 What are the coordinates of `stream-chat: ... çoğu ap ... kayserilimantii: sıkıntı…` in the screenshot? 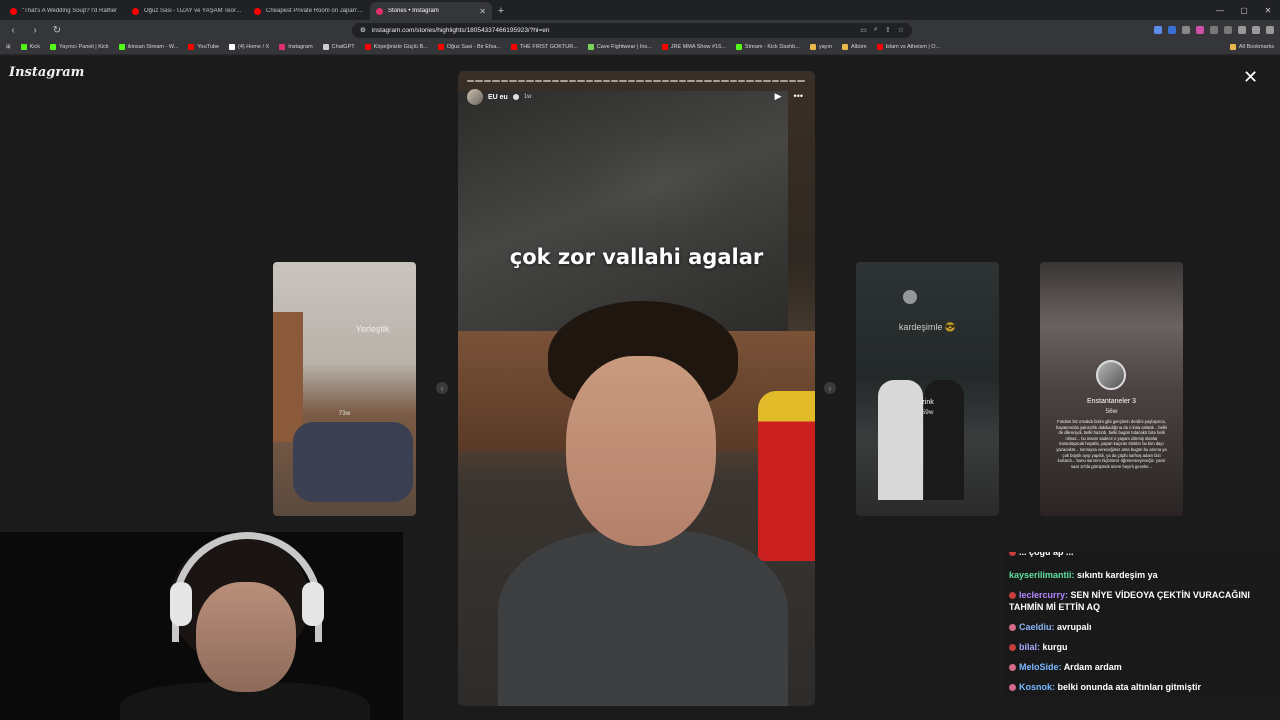 It's located at (1142, 636).